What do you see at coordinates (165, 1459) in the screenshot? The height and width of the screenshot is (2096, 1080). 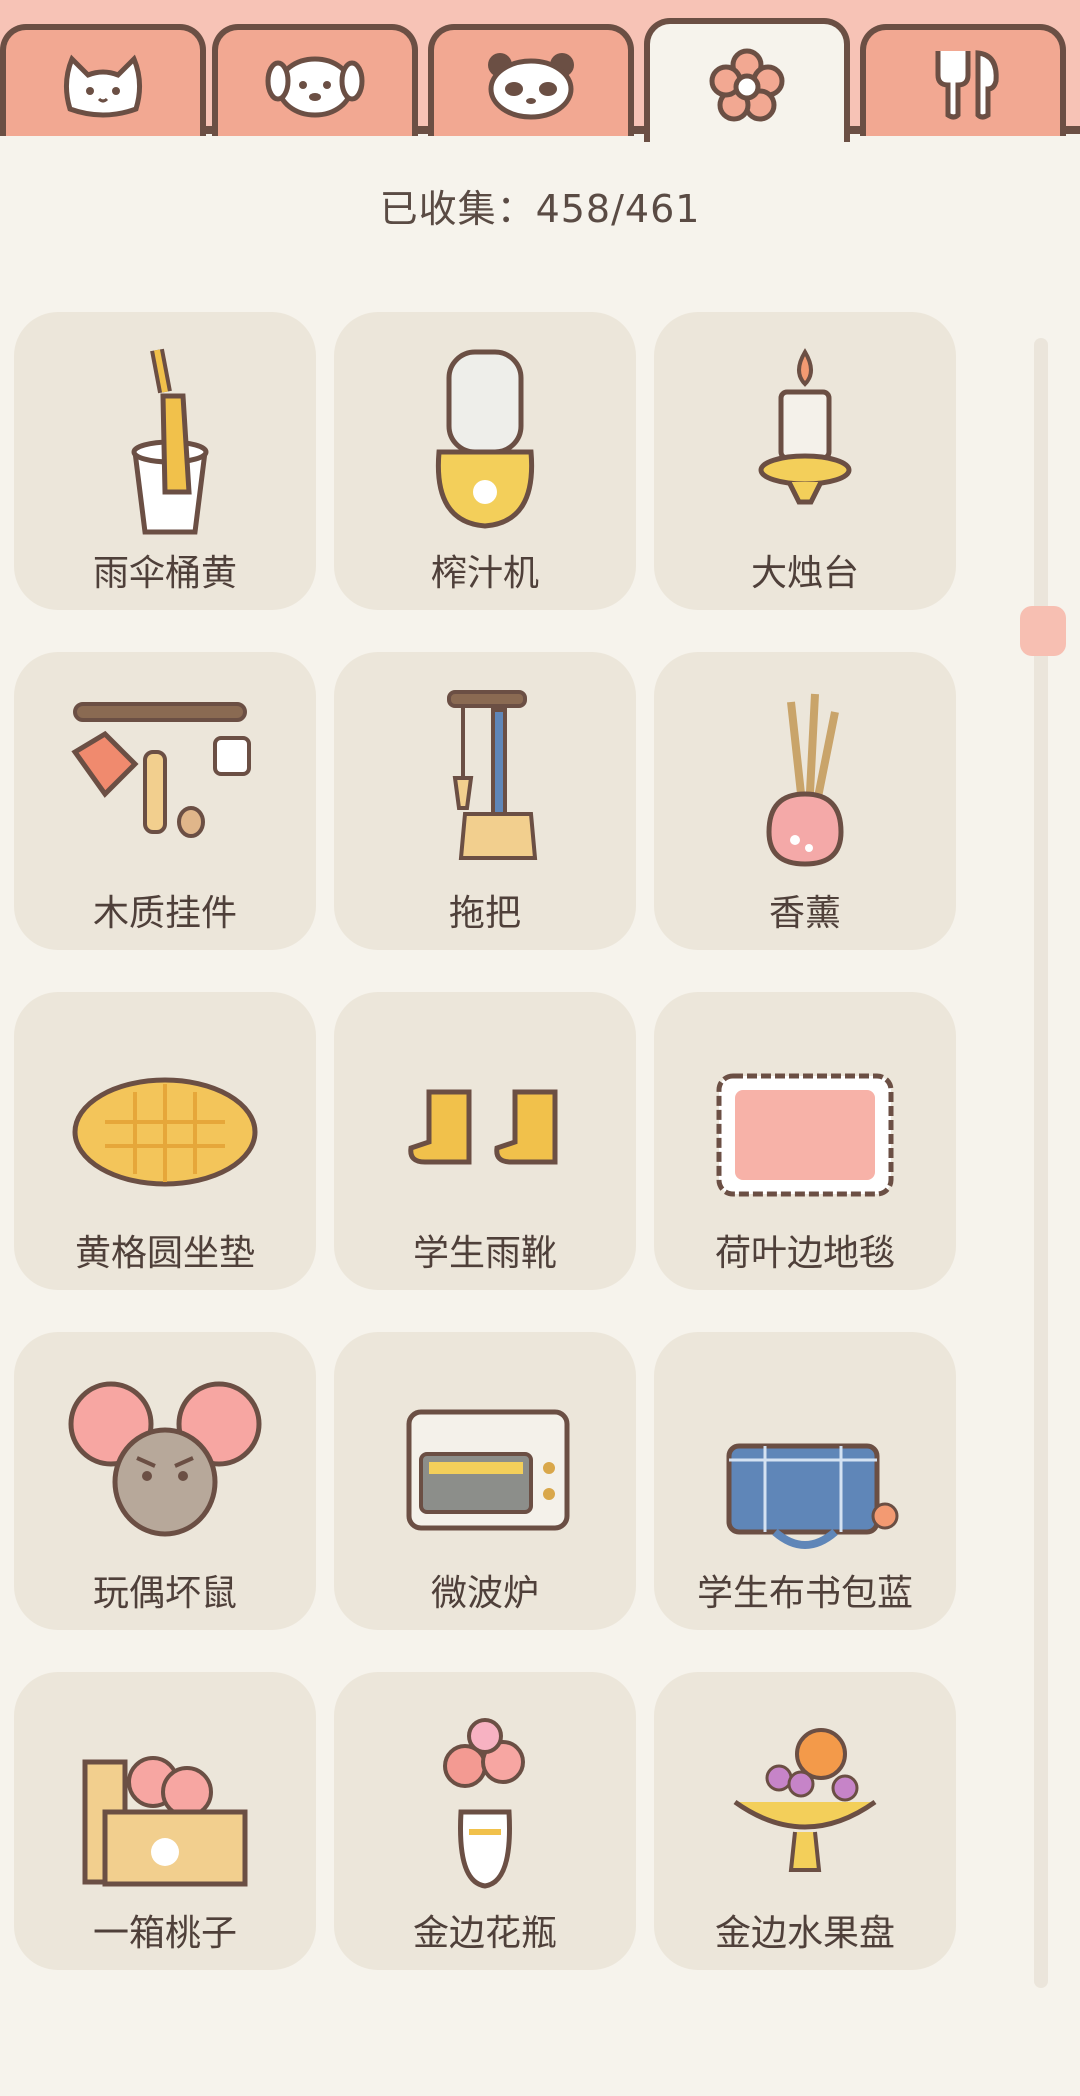 I see `mouse-doll-icon` at bounding box center [165, 1459].